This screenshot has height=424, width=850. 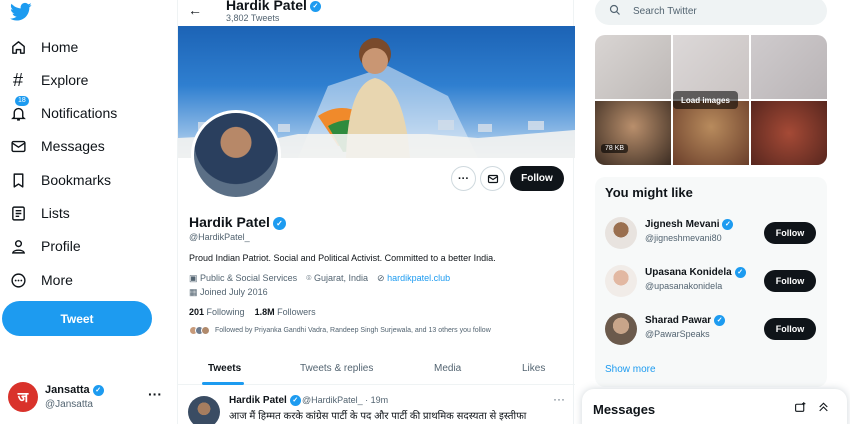 What do you see at coordinates (236, 155) in the screenshot?
I see `profile-avatar` at bounding box center [236, 155].